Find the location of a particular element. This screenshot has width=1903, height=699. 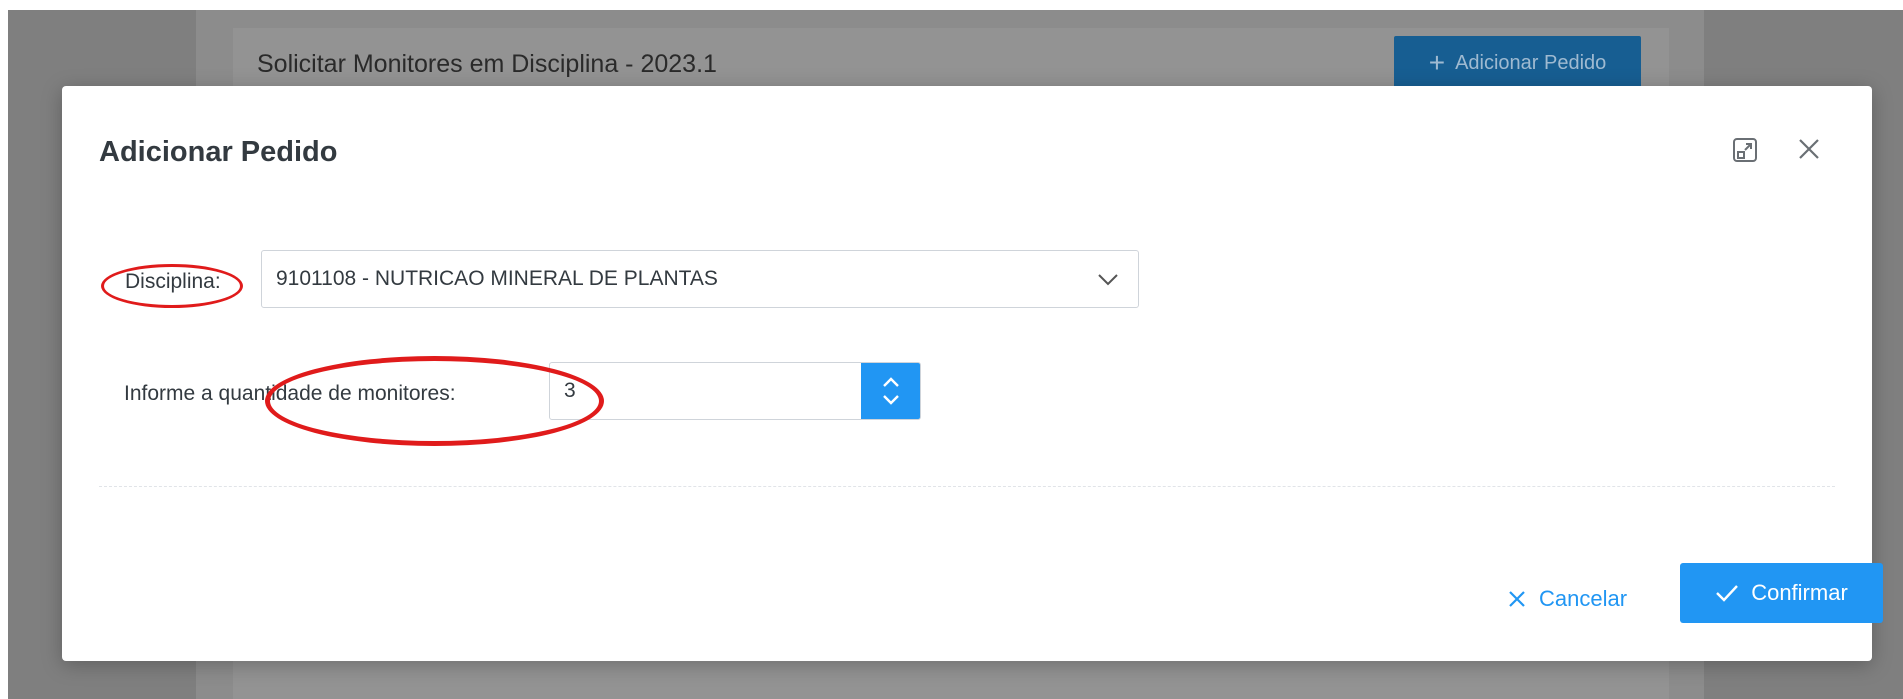

cancel-button: Cancelar is located at coordinates (1567, 599).